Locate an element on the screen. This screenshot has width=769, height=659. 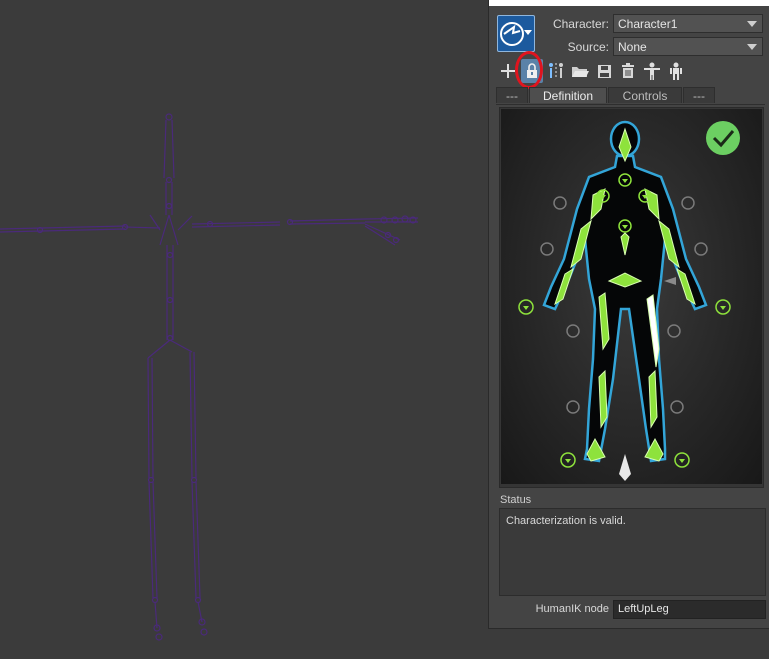
add-icon is located at coordinates (508, 71).